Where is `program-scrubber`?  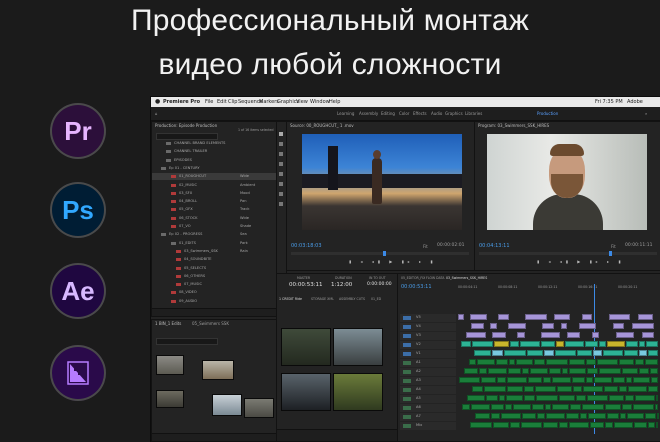 program-scrubber is located at coordinates (568, 253).